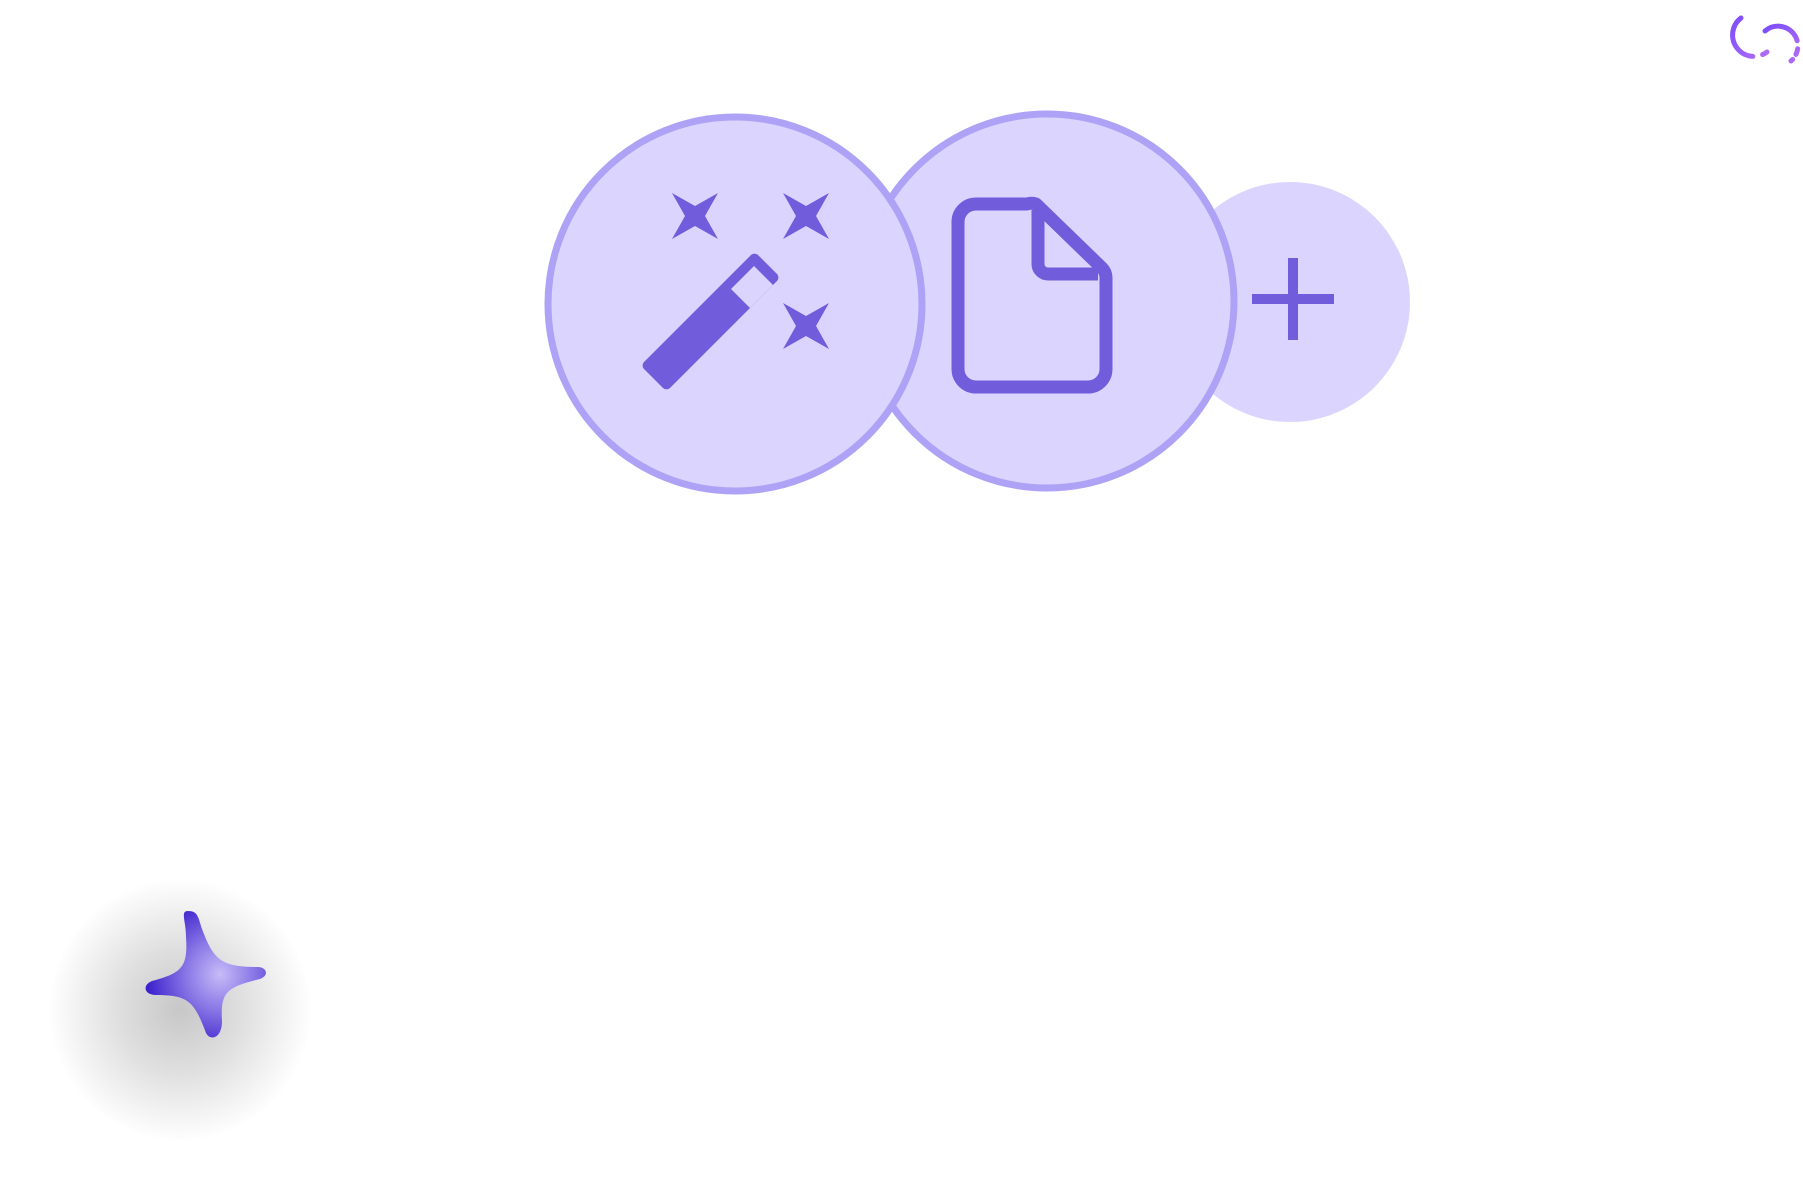  Describe the element at coordinates (190, 985) in the screenshot. I see `sparkle-icon` at that location.